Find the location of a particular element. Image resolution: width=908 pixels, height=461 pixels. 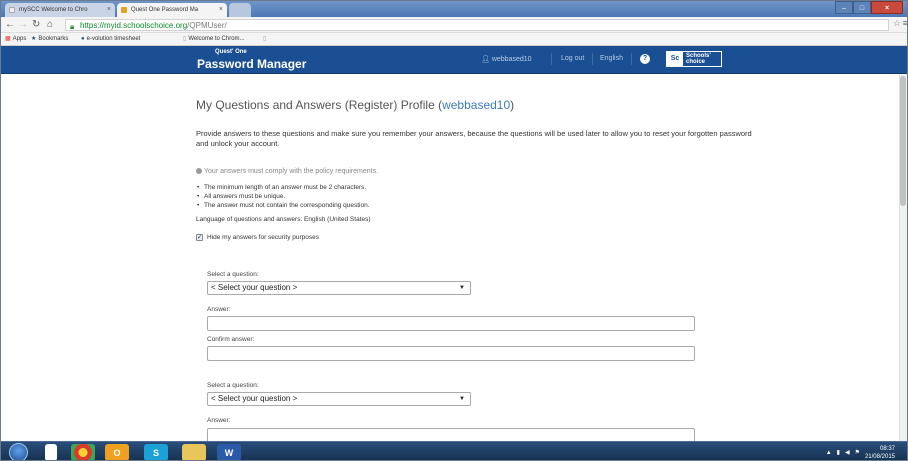

url-host: https://myid.schoolschoice.org is located at coordinates (134, 25).